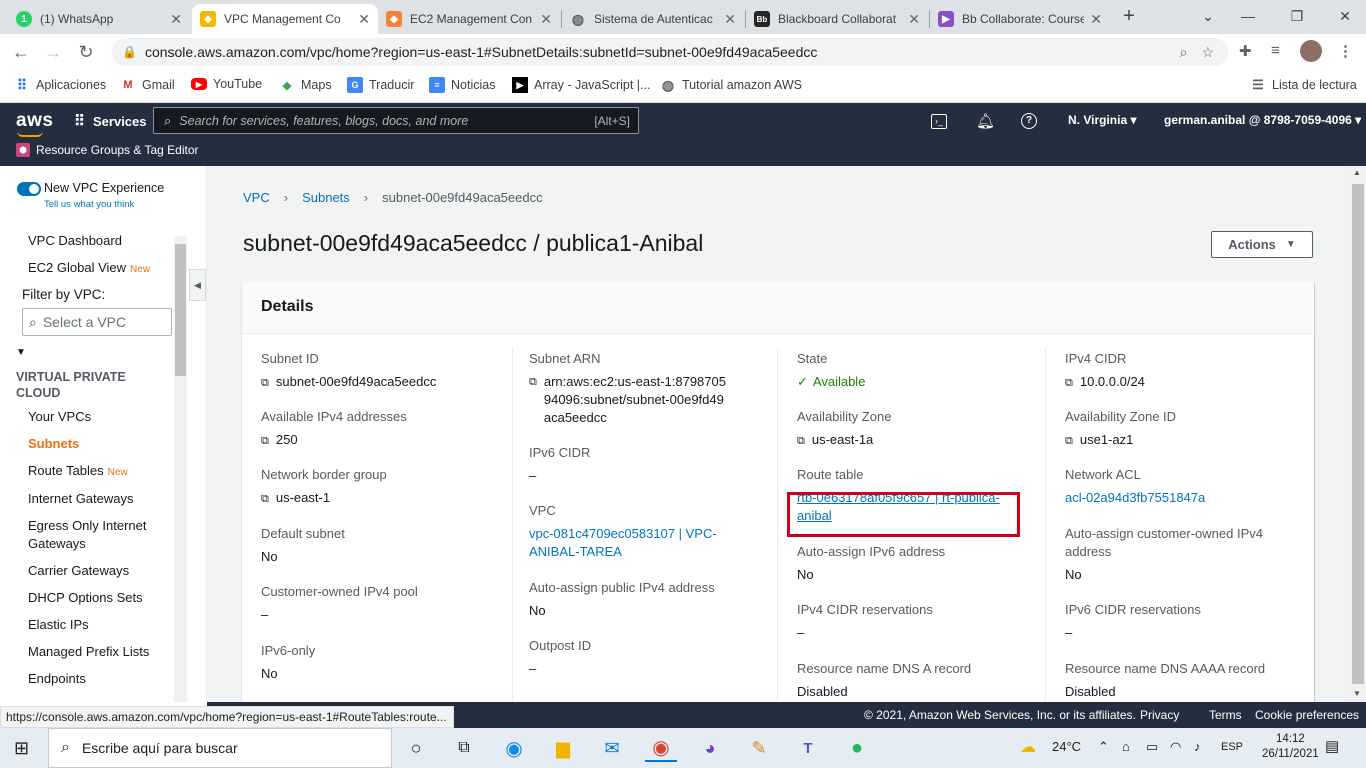 The image size is (1366, 768). I want to click on footer-privacy-link: Privacy, so click(1159, 715).